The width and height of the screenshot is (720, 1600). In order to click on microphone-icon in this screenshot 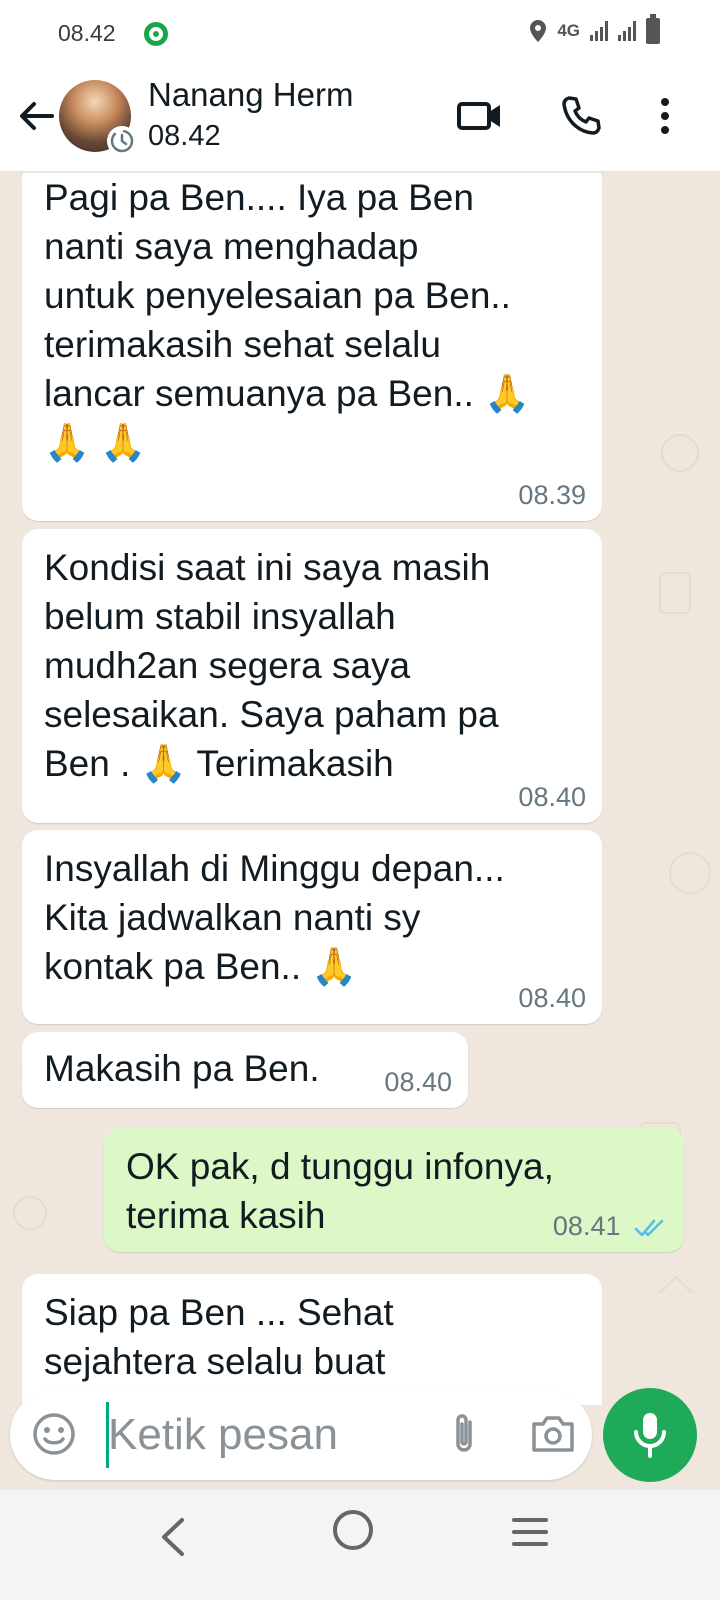, I will do `click(650, 1435)`.